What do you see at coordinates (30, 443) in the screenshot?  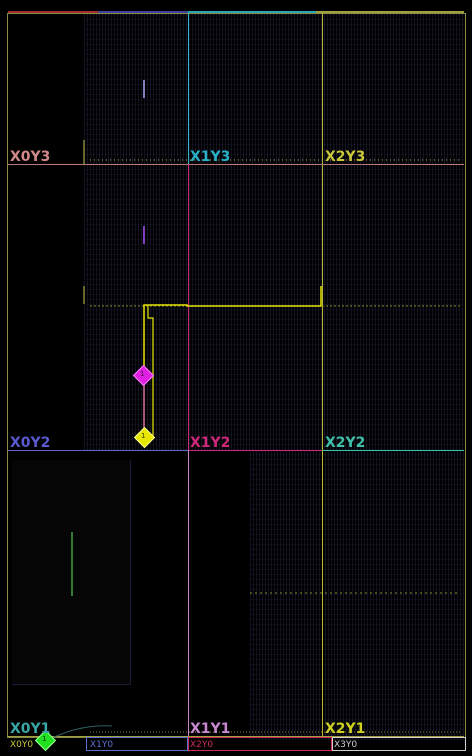 I see `clock-region-label-x0y2: X0Y2` at bounding box center [30, 443].